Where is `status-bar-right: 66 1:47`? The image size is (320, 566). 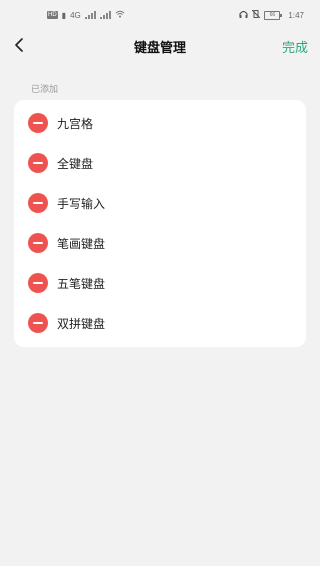 status-bar-right: 66 1:47 is located at coordinates (271, 14).